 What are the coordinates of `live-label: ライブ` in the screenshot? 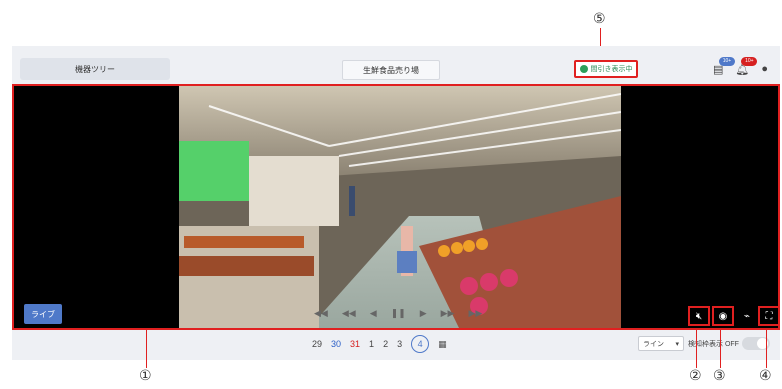 It's located at (43, 314).